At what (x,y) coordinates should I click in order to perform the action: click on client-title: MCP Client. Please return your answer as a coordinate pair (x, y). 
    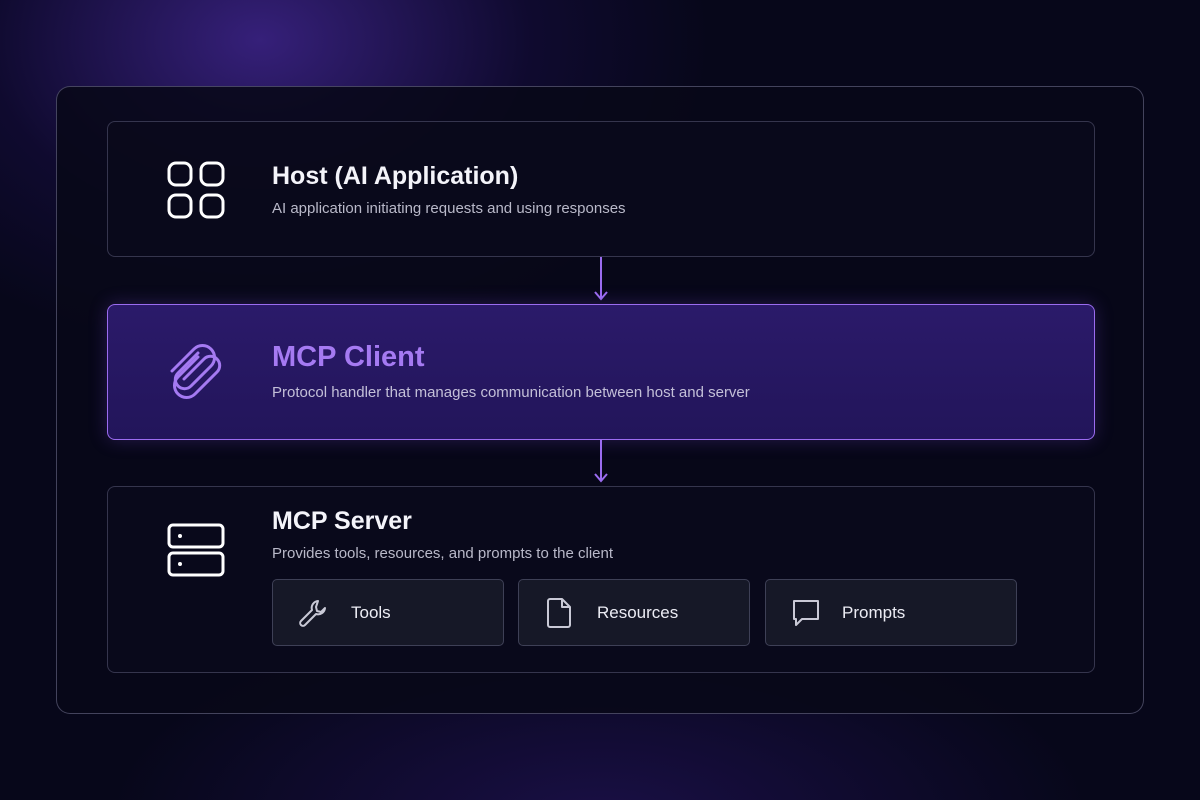
    Looking at the image, I should click on (348, 357).